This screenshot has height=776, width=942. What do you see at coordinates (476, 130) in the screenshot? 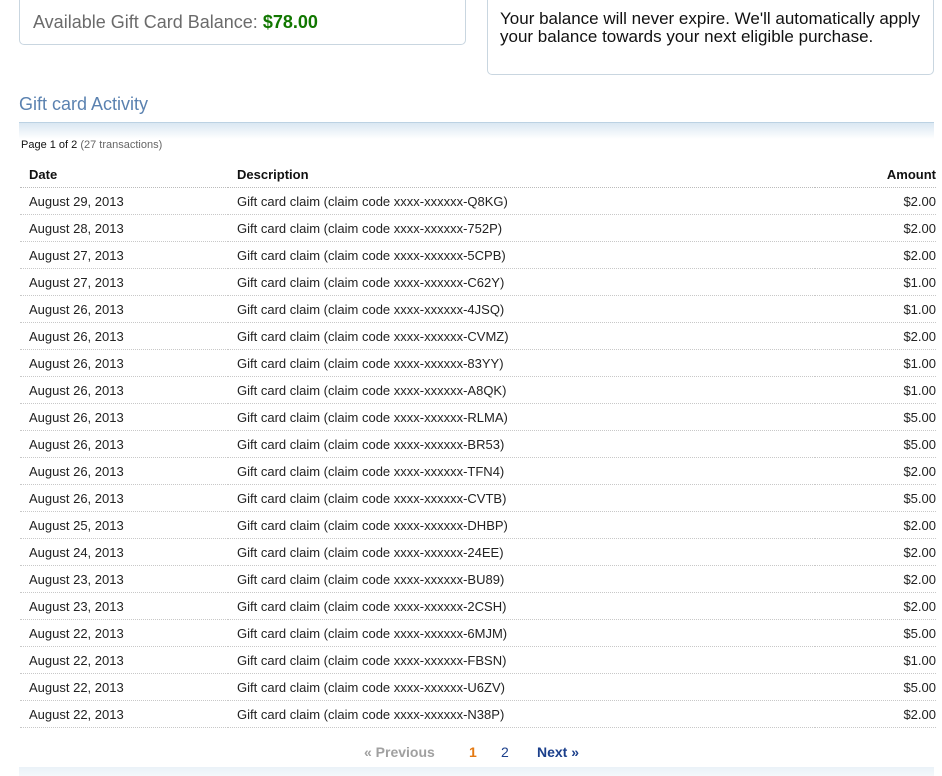
I see `section-divider` at bounding box center [476, 130].